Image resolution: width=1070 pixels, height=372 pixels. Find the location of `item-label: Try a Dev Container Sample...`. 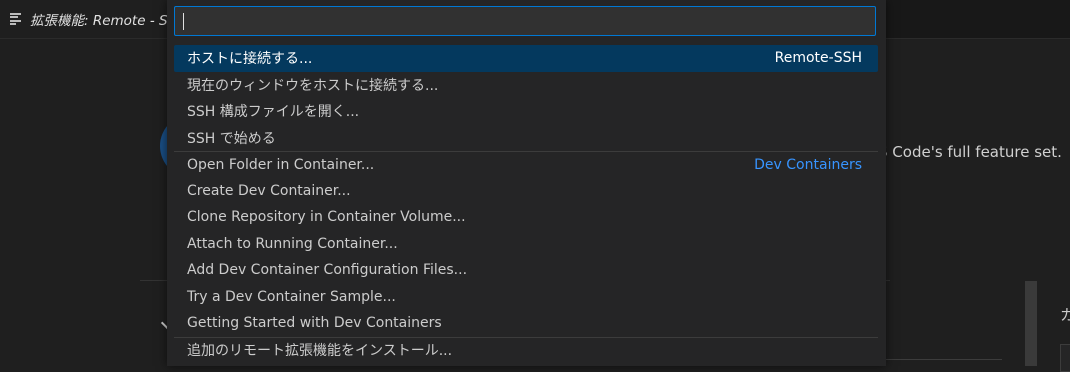

item-label: Try a Dev Container Sample... is located at coordinates (291, 296).